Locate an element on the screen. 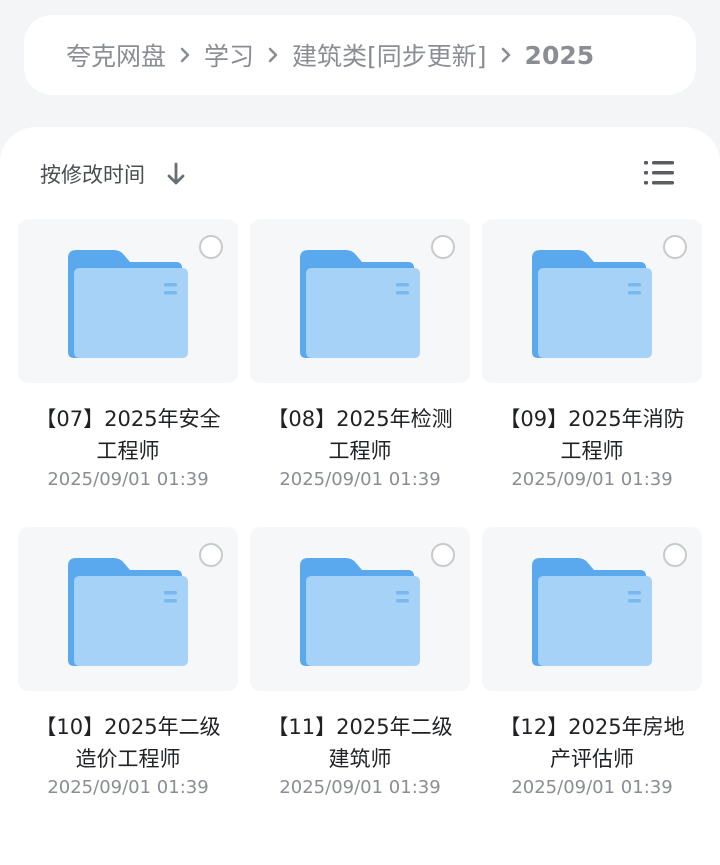  folder-name: 【12】2025年房地产评估师 is located at coordinates (592, 743).